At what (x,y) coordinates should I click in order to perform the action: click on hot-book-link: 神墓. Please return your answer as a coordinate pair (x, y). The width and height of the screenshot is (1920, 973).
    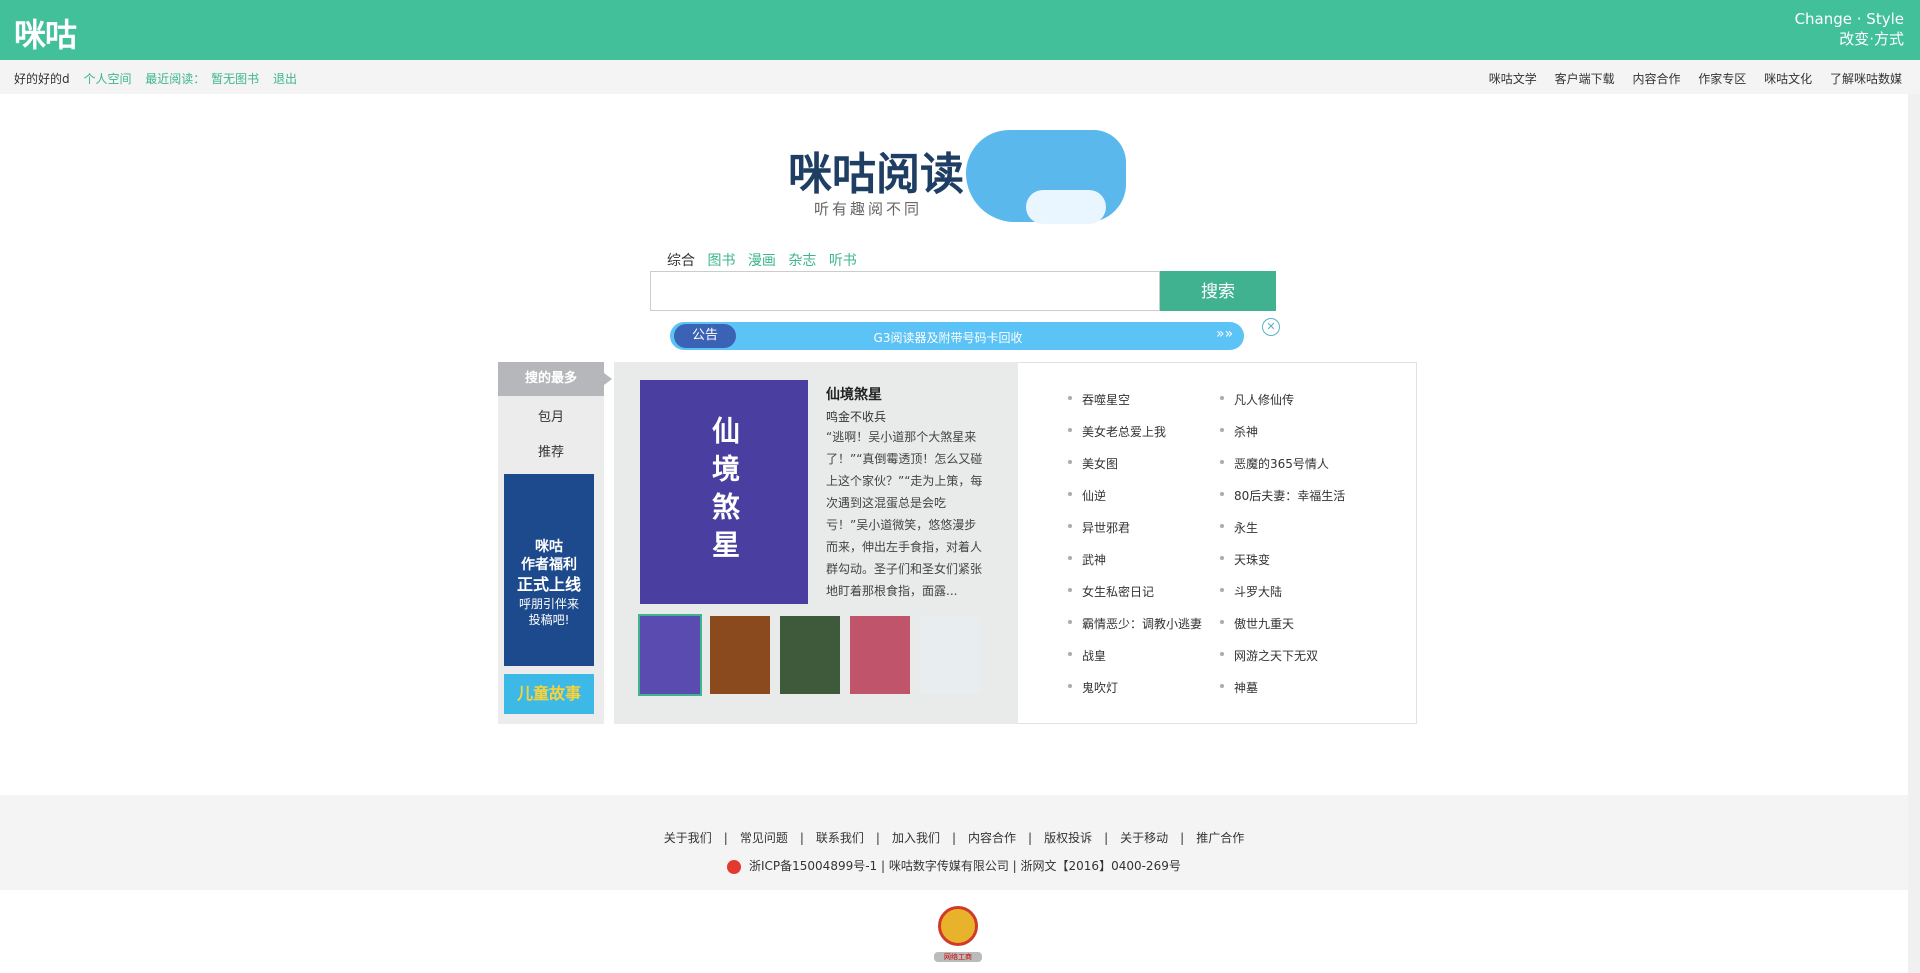
    Looking at the image, I should click on (1282, 695).